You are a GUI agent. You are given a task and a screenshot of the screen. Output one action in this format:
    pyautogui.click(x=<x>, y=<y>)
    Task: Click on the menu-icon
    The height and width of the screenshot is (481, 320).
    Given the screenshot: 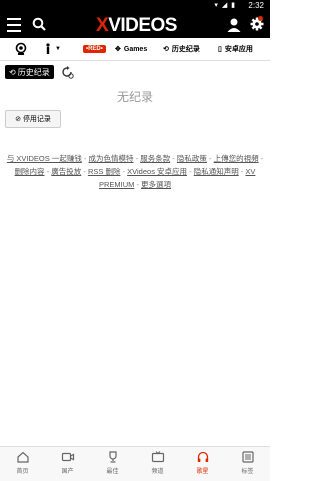 What is the action you would take?
    pyautogui.click(x=14, y=25)
    